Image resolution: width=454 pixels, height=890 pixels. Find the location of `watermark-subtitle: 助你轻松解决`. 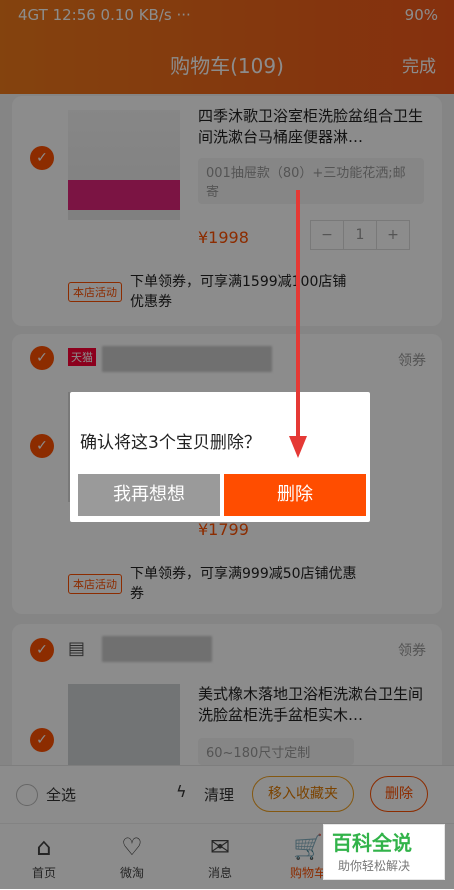

watermark-subtitle: 助你轻松解决 is located at coordinates (374, 866).